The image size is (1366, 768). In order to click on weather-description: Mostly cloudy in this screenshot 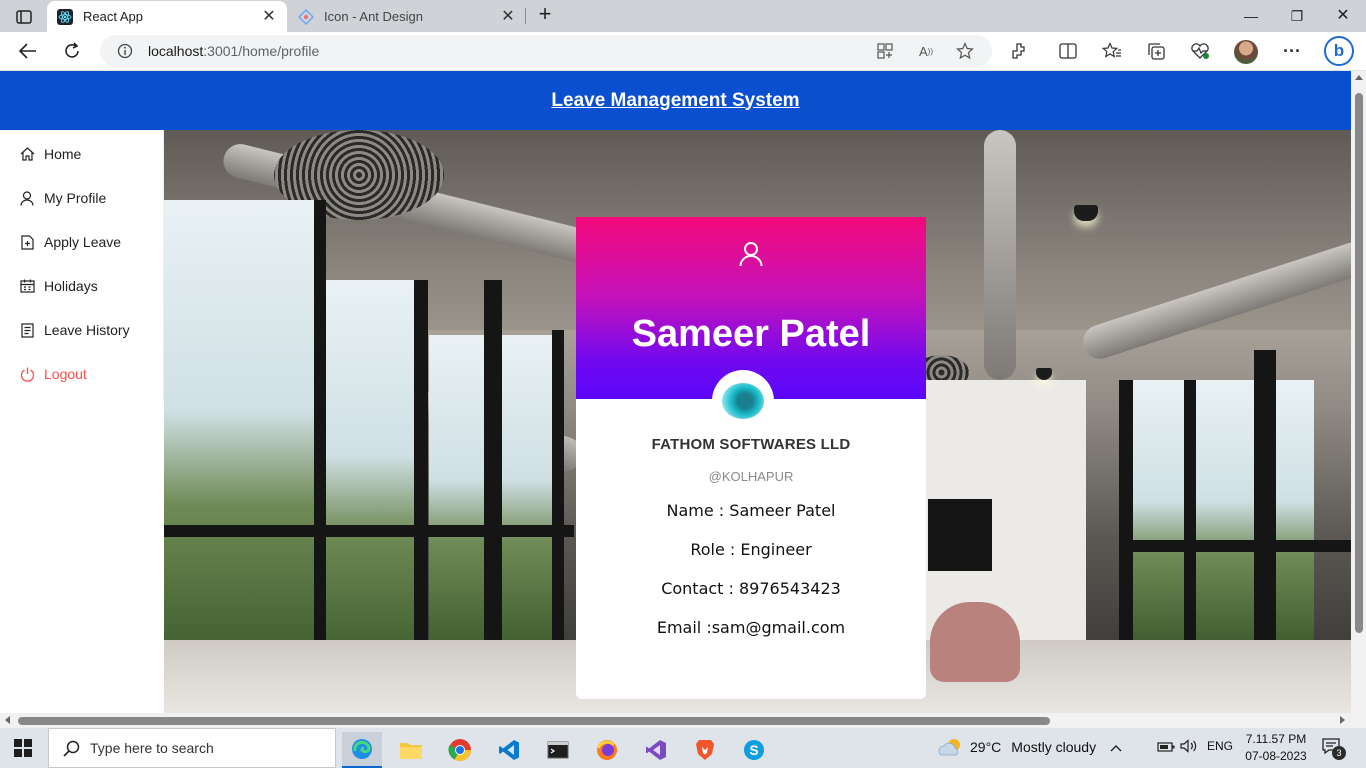, I will do `click(1054, 747)`.